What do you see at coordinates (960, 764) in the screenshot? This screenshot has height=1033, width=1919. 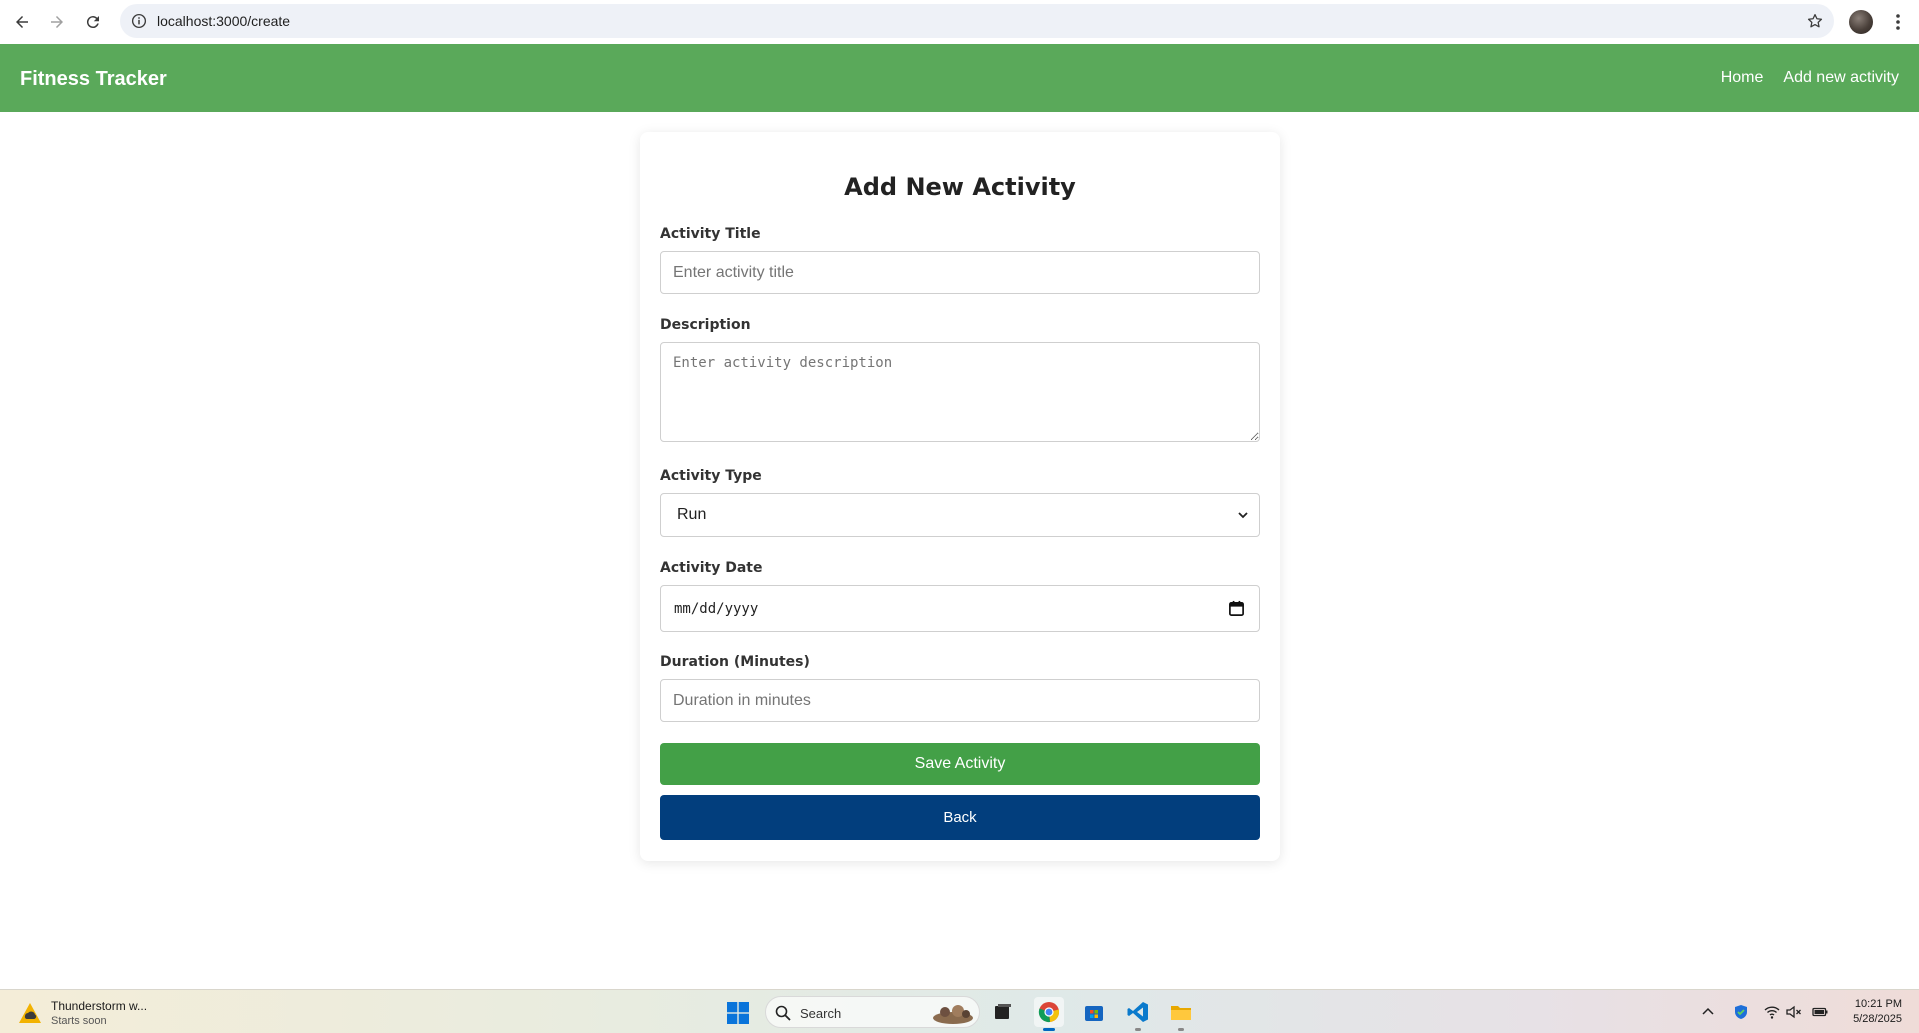 I see `save-activity-button: Save Activity` at bounding box center [960, 764].